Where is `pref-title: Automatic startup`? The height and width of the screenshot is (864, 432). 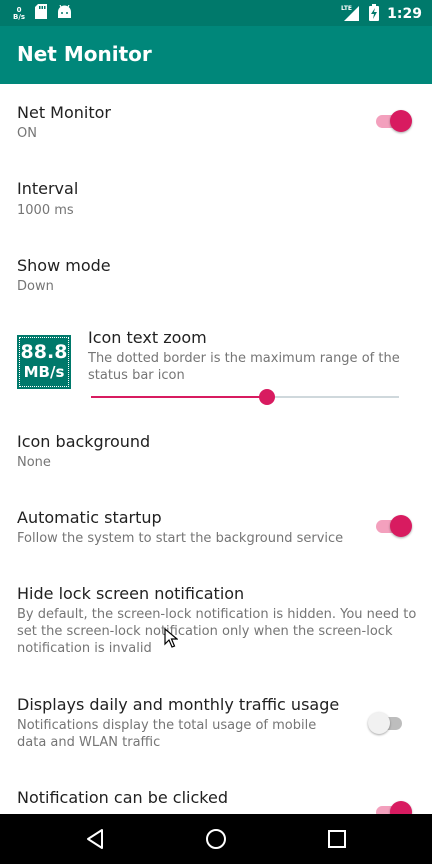 pref-title: Automatic startup is located at coordinates (89, 517).